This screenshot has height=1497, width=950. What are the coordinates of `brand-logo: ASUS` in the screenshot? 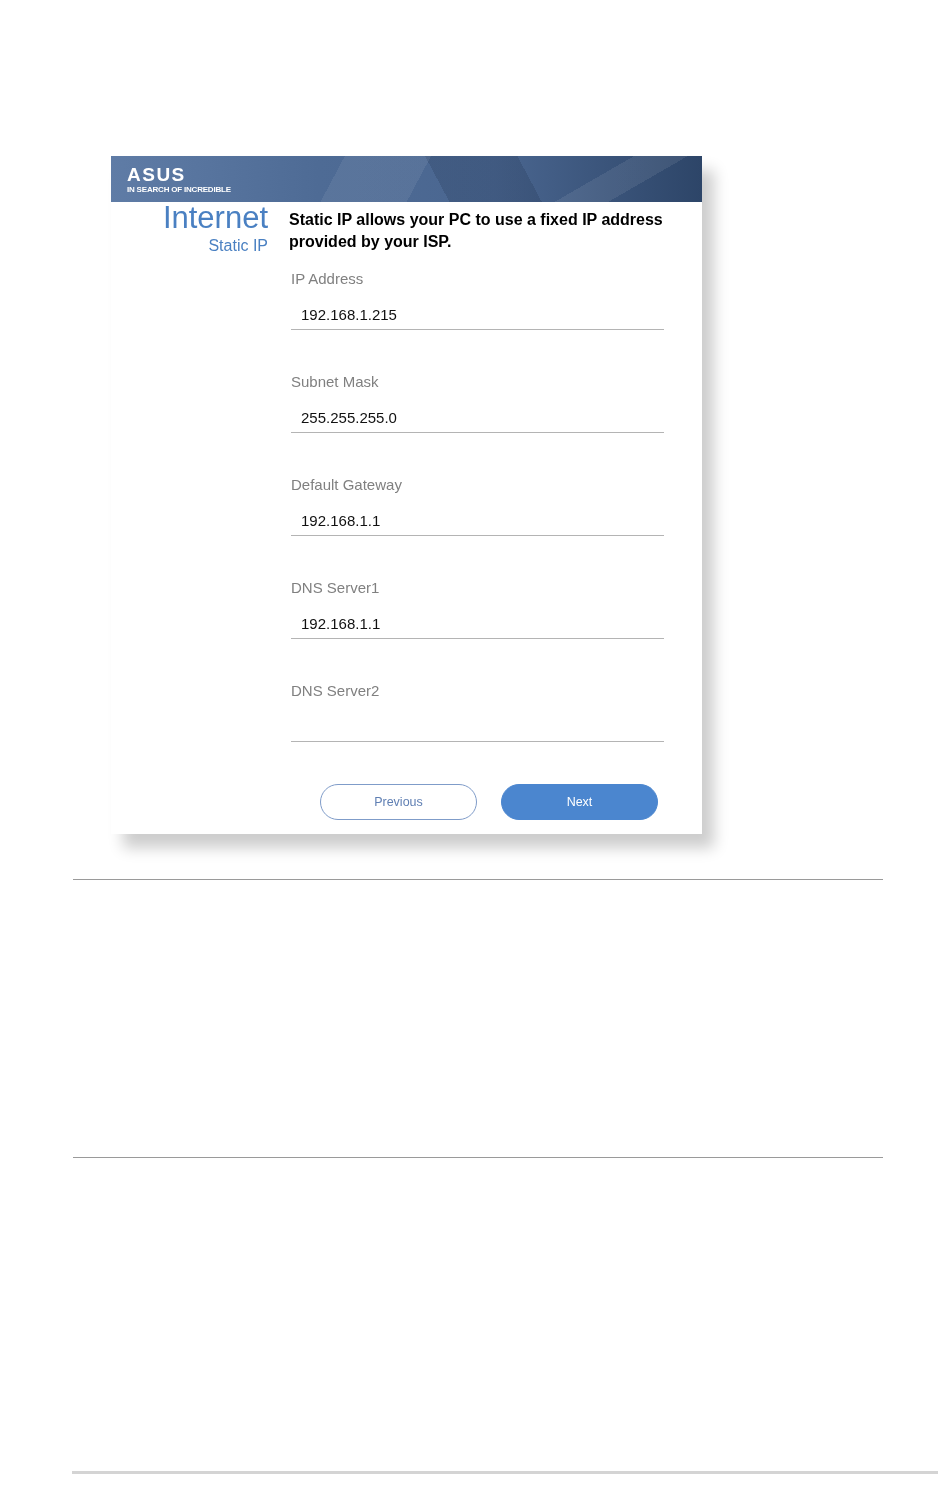 It's located at (156, 175).